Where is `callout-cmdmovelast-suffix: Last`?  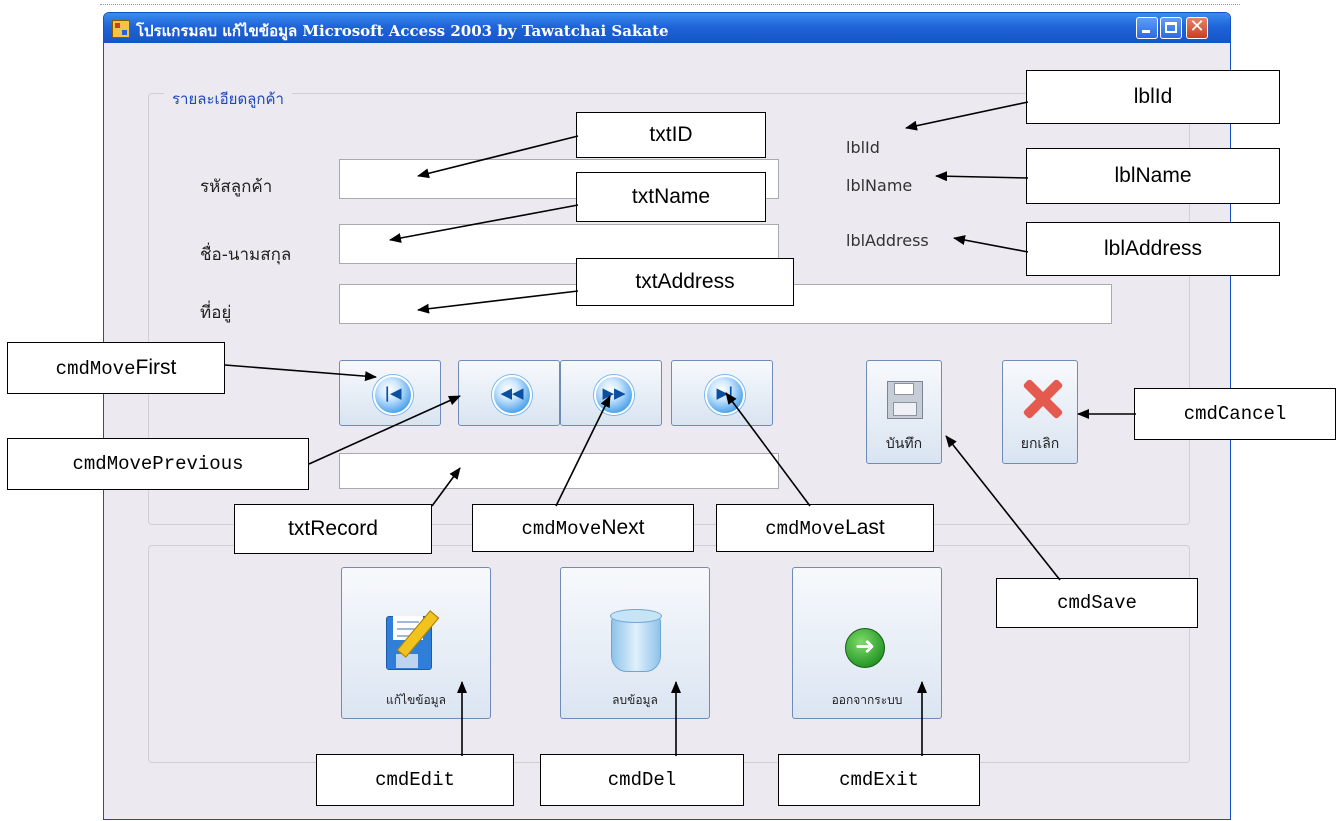
callout-cmdmovelast-suffix: Last is located at coordinates (865, 527).